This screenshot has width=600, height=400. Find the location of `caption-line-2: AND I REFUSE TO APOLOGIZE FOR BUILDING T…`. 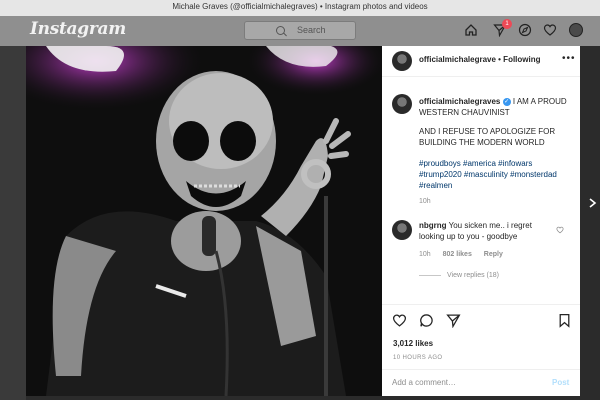

caption-line-2: AND I REFUSE TO APOLOGIZE FOR BUILDING T… is located at coordinates (487, 137).